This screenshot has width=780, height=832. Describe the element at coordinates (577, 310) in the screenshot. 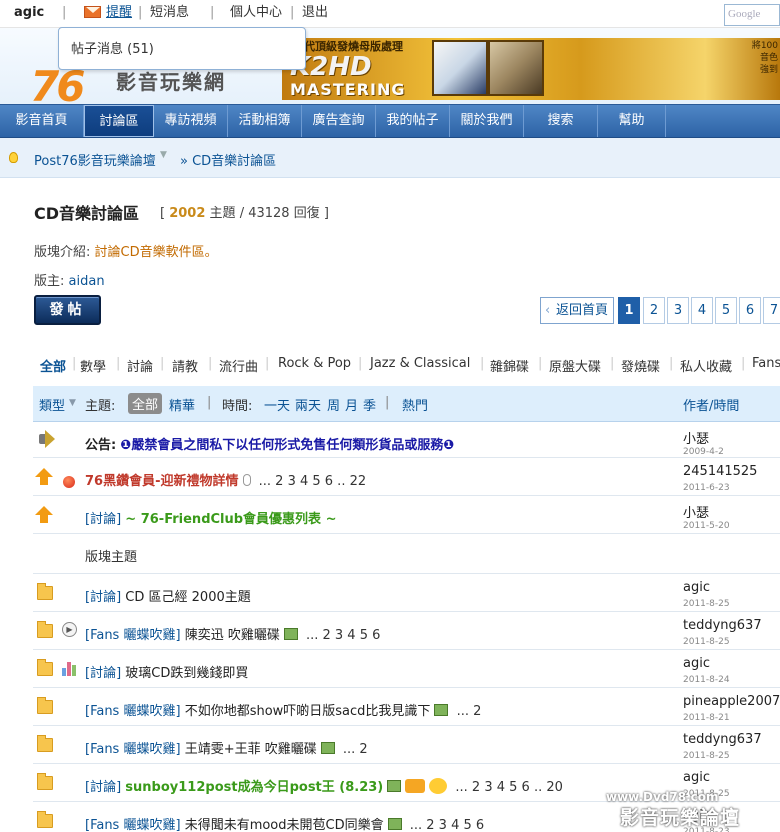

I see `back-to-home-button: 返回首頁` at that location.